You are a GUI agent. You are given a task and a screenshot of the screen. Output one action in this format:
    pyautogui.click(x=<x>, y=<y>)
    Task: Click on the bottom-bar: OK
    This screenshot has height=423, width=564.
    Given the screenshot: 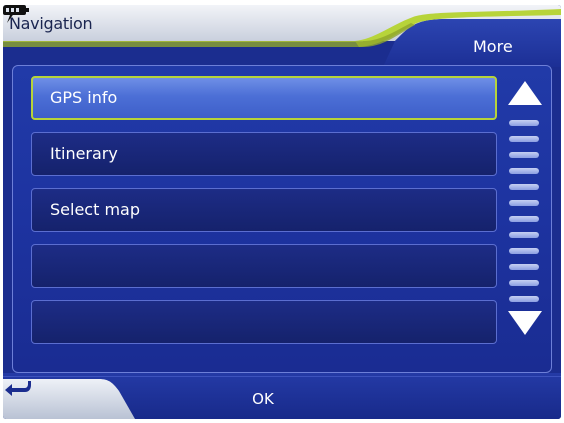 What is the action you would take?
    pyautogui.click(x=282, y=396)
    